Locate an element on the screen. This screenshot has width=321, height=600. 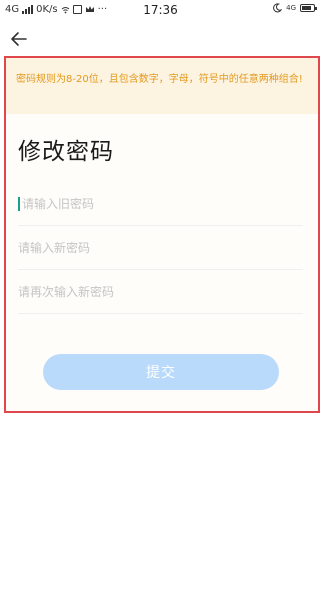
old-password-input is located at coordinates (160, 203).